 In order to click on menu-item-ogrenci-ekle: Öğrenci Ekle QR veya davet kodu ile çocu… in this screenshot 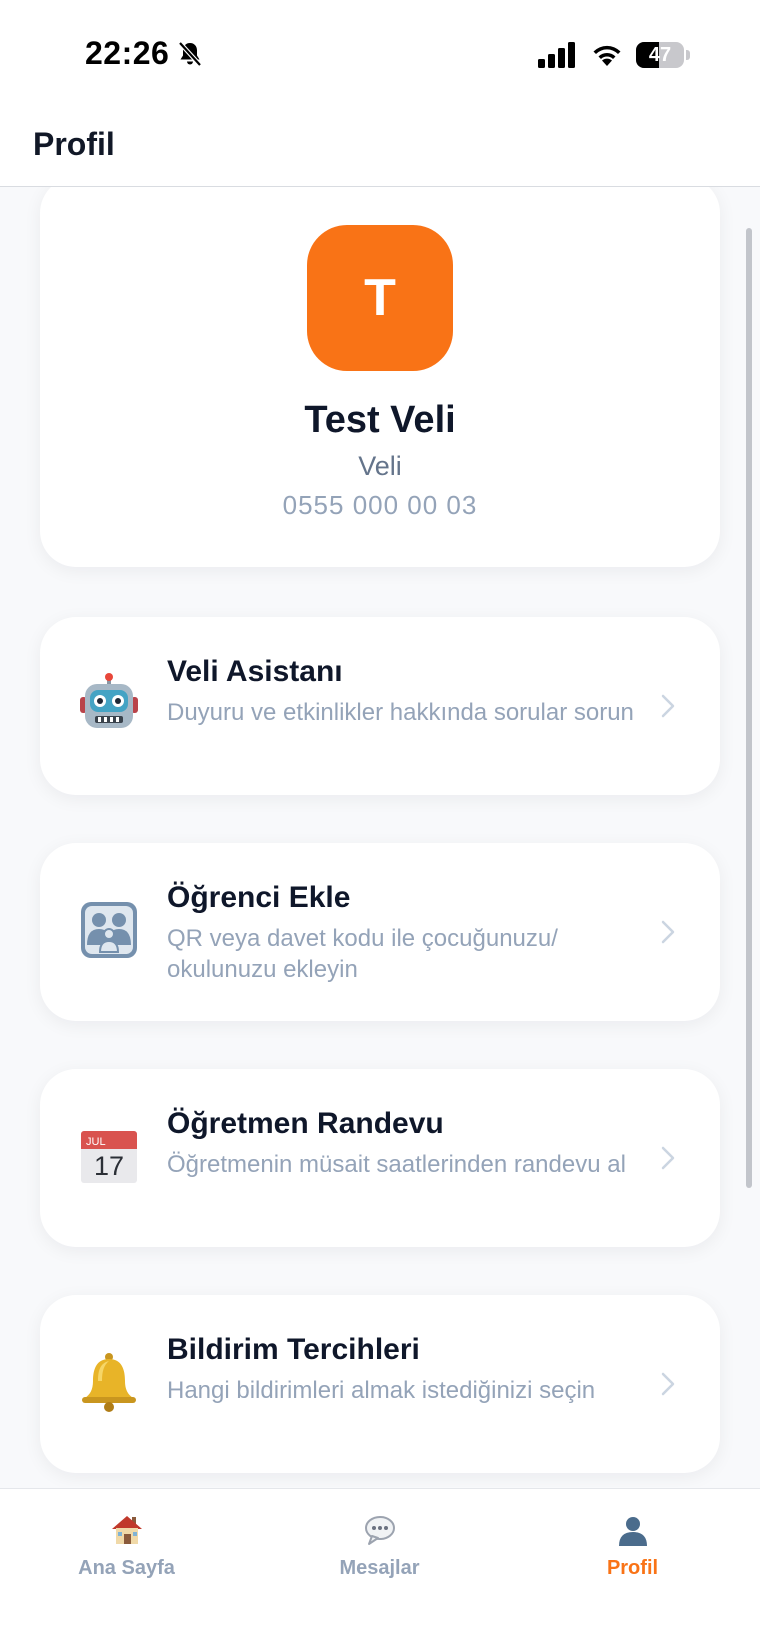, I will do `click(380, 932)`.